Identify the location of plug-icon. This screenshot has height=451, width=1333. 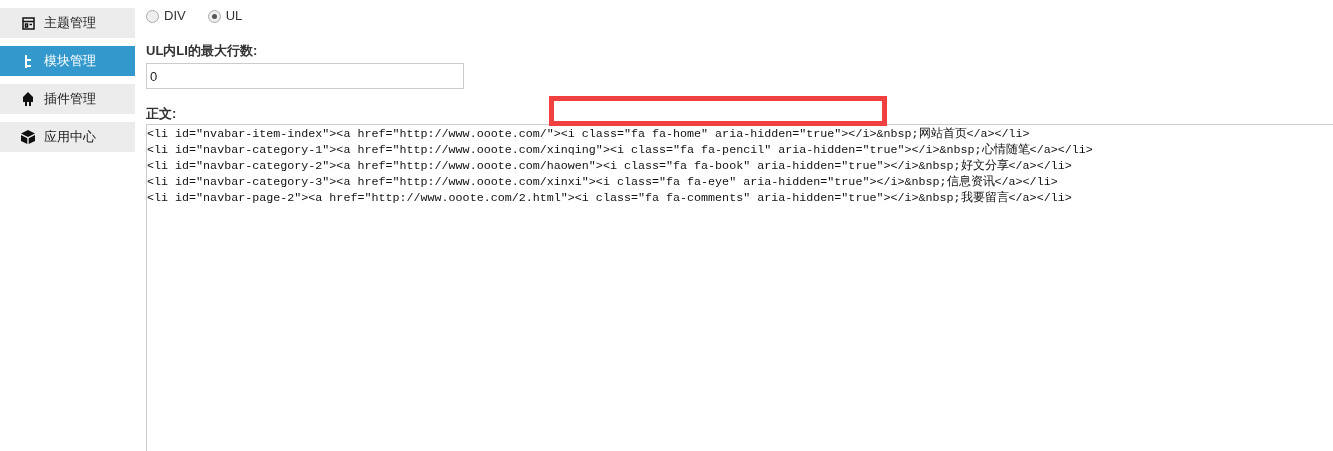
(28, 99).